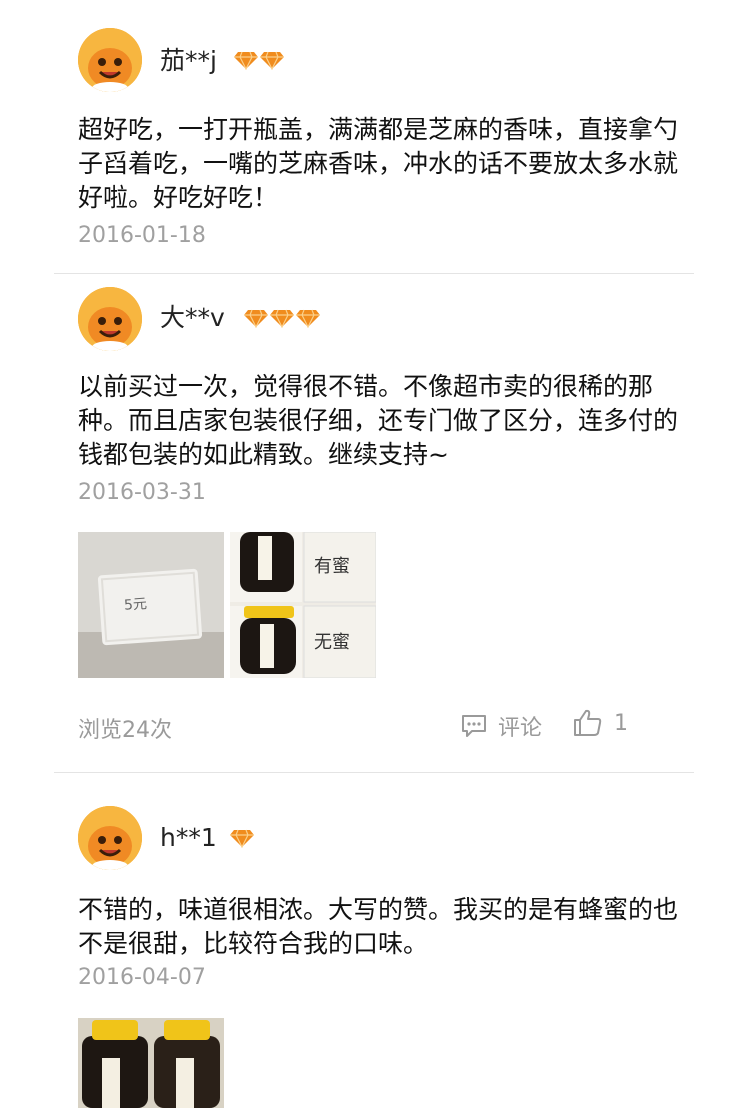  I want to click on like-count: 1, so click(621, 723).